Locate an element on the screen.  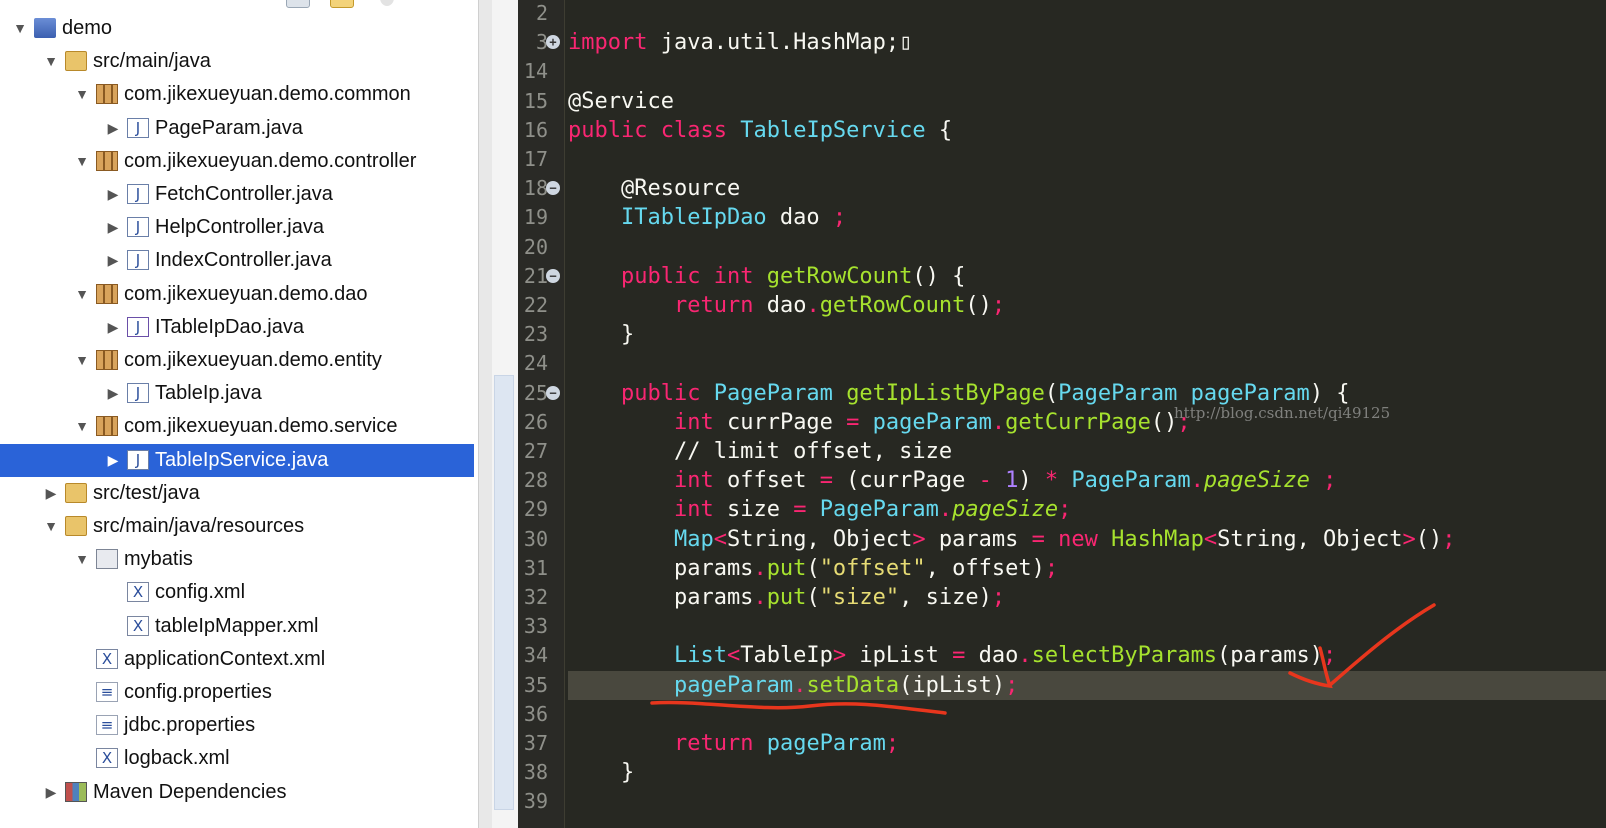
code-token: // limit offset, size is located at coordinates (760, 451).